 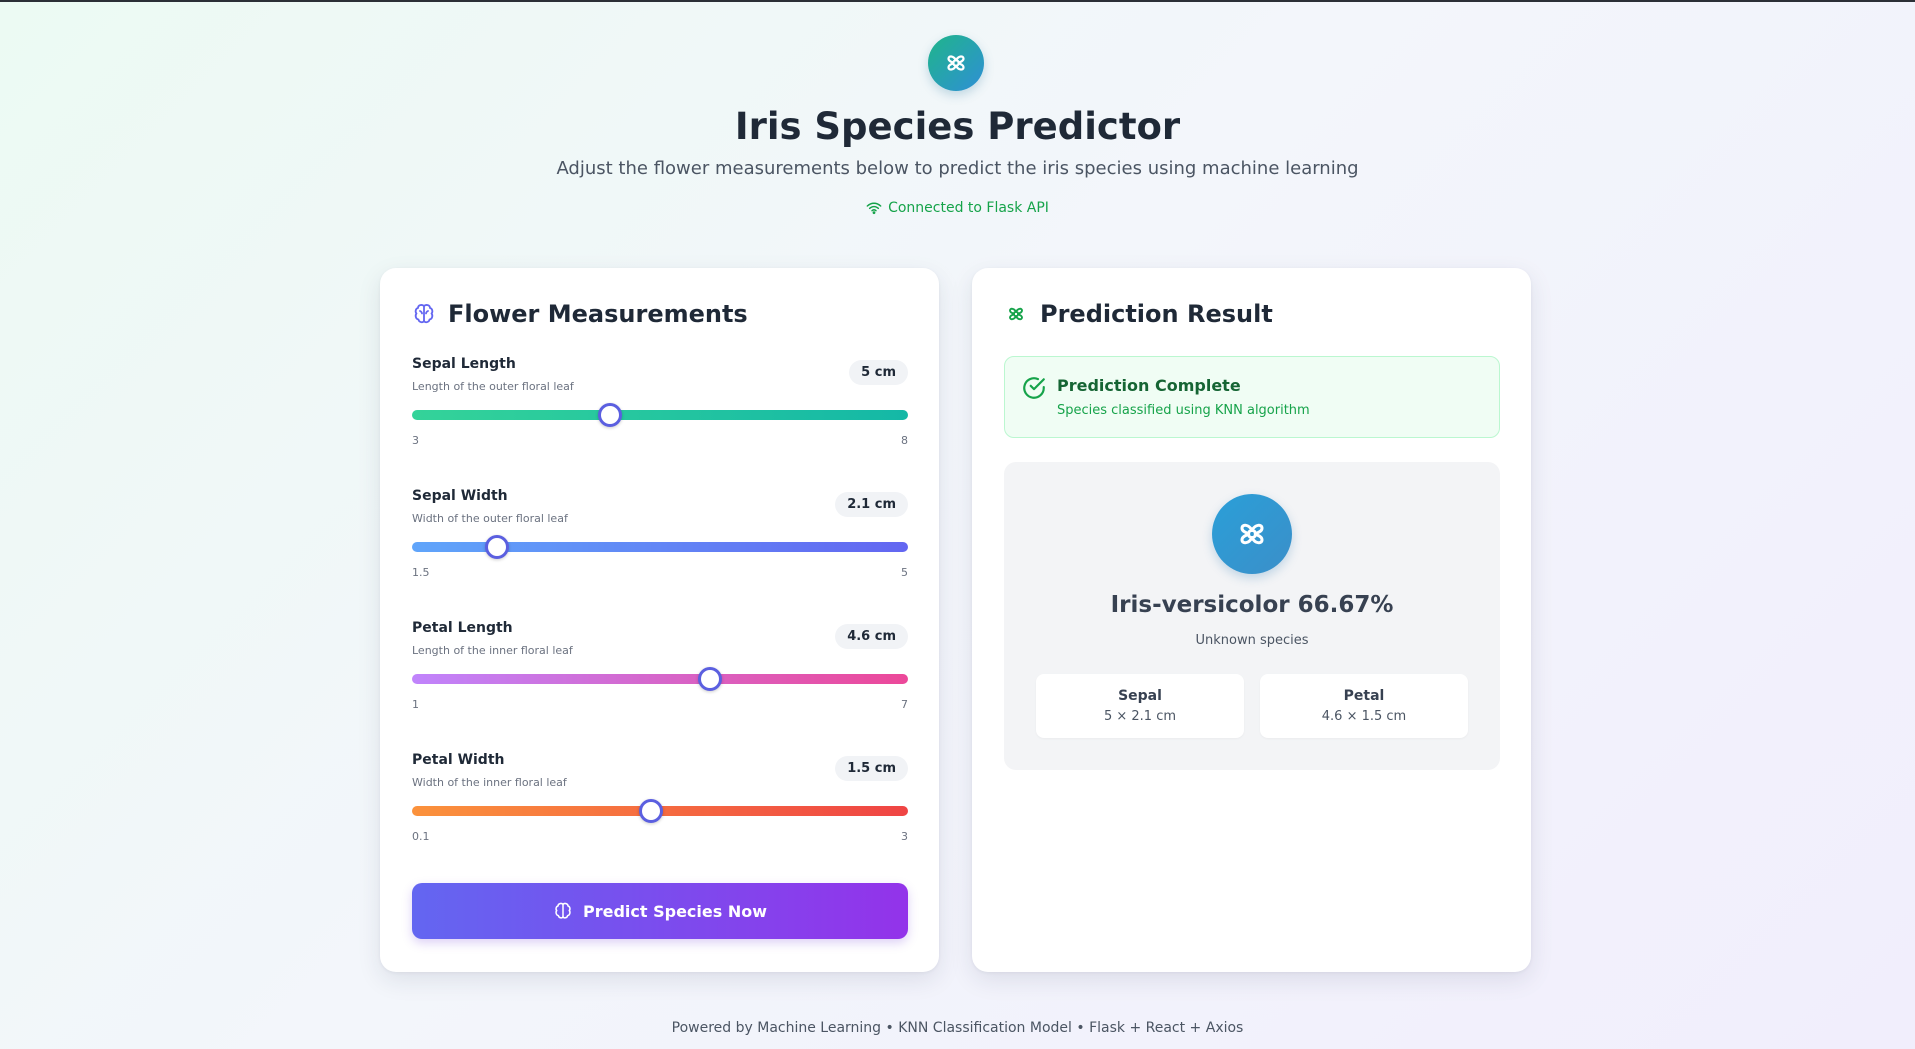 I want to click on slider-value-badge: 1.5 cm, so click(x=871, y=768).